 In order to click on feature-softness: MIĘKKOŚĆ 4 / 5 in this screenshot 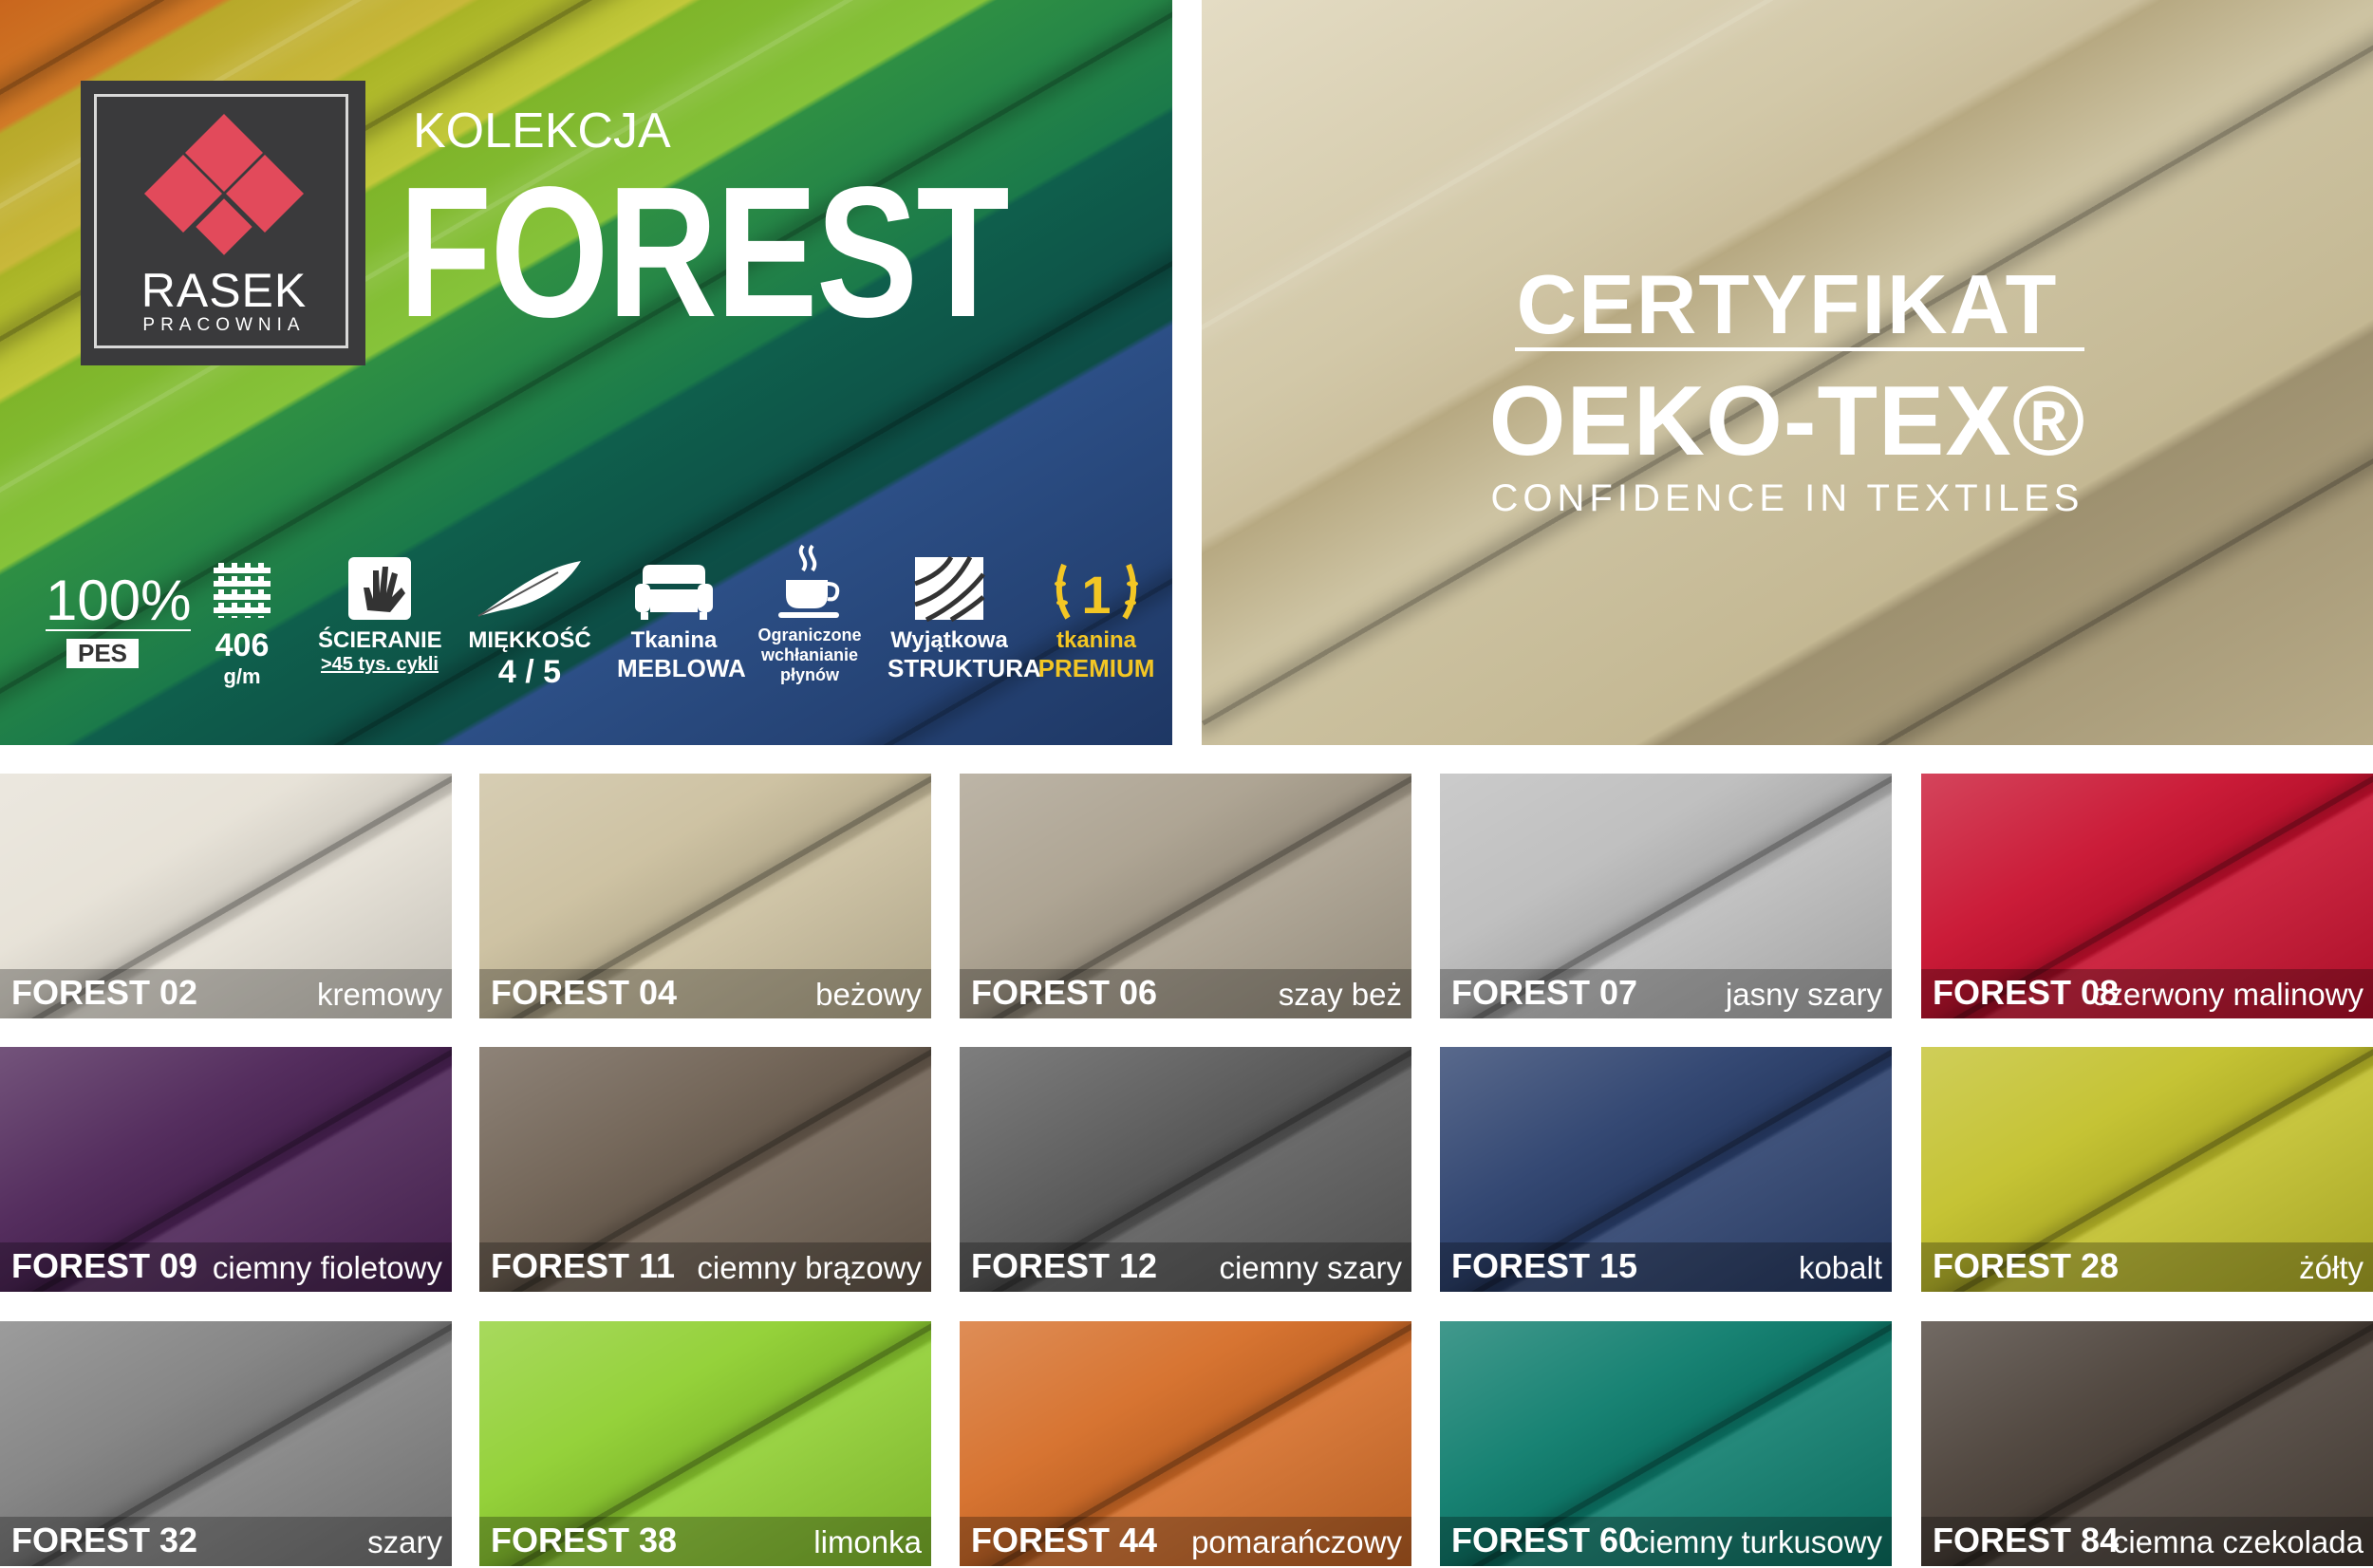, I will do `click(529, 623)`.